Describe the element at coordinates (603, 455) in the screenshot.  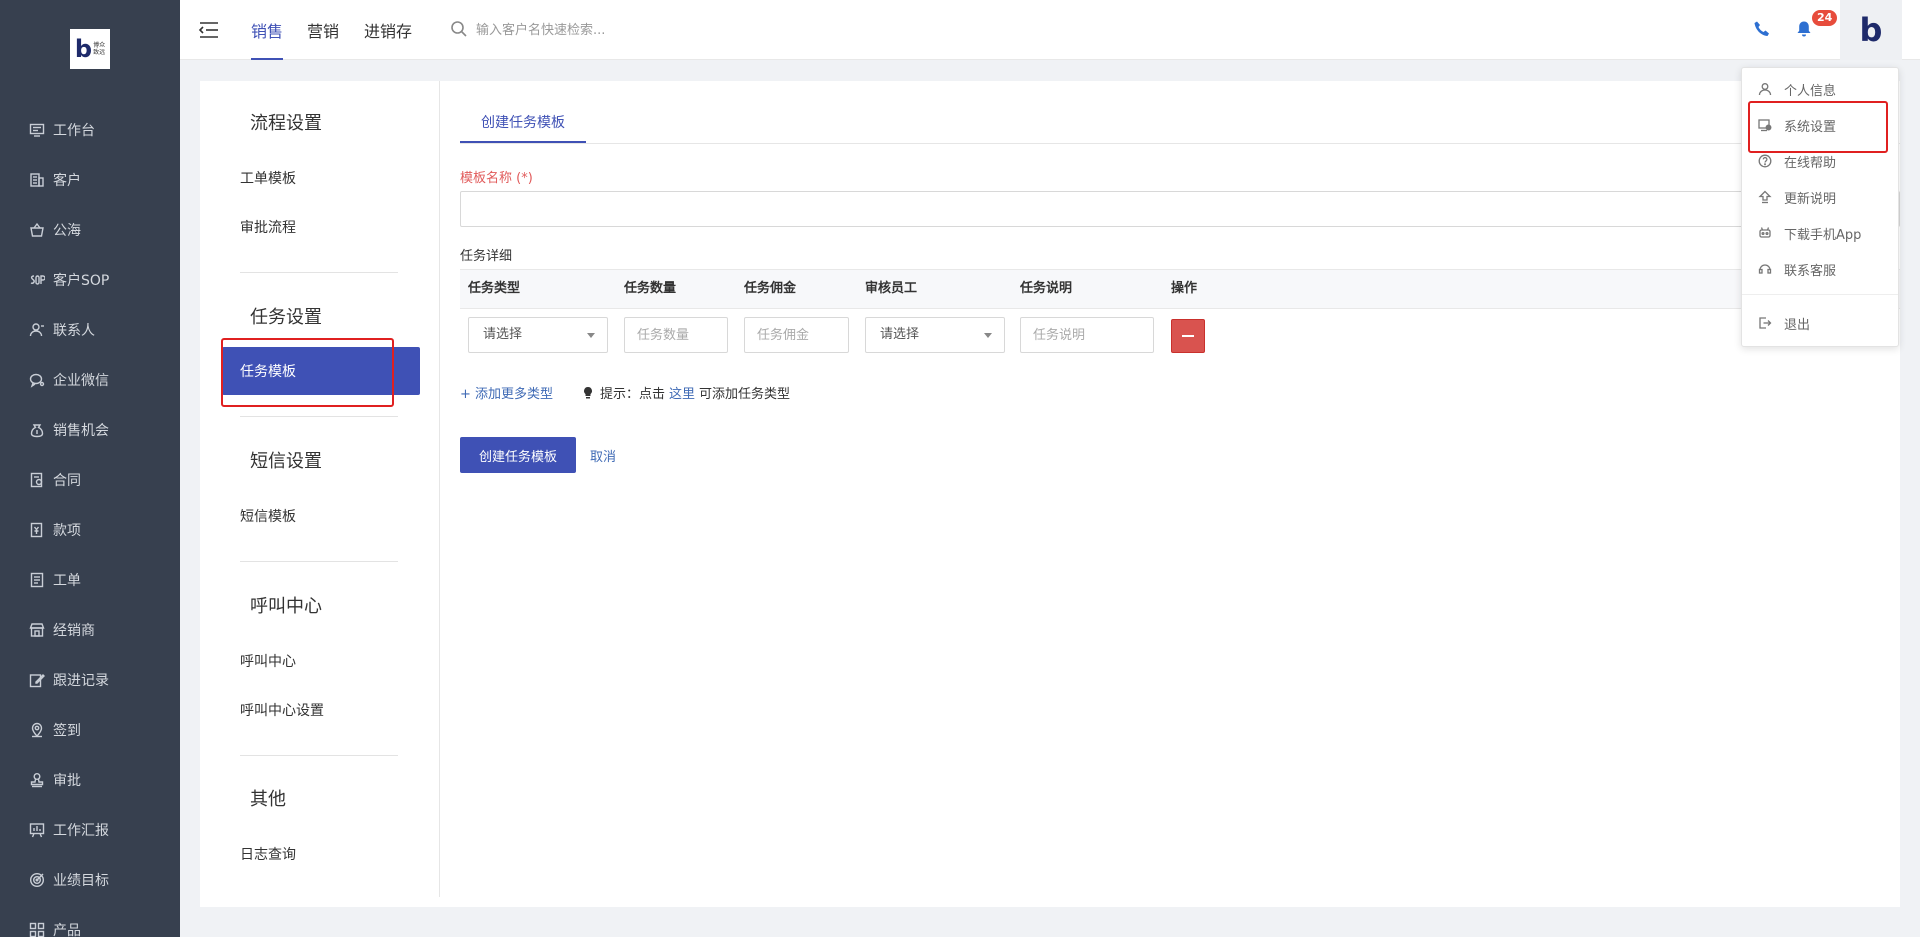
I see `cancel-button: 取消` at that location.